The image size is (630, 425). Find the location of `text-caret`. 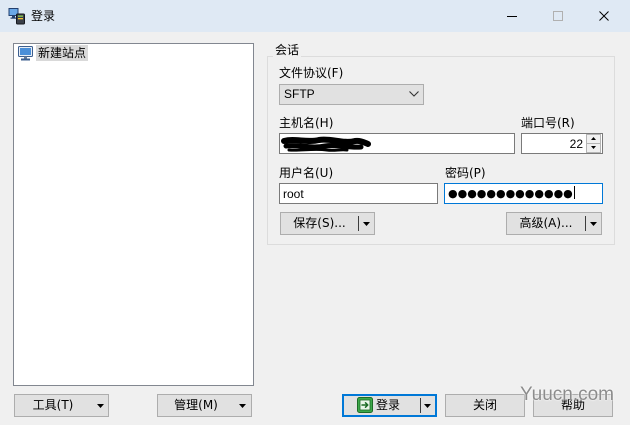

text-caret is located at coordinates (574, 192).